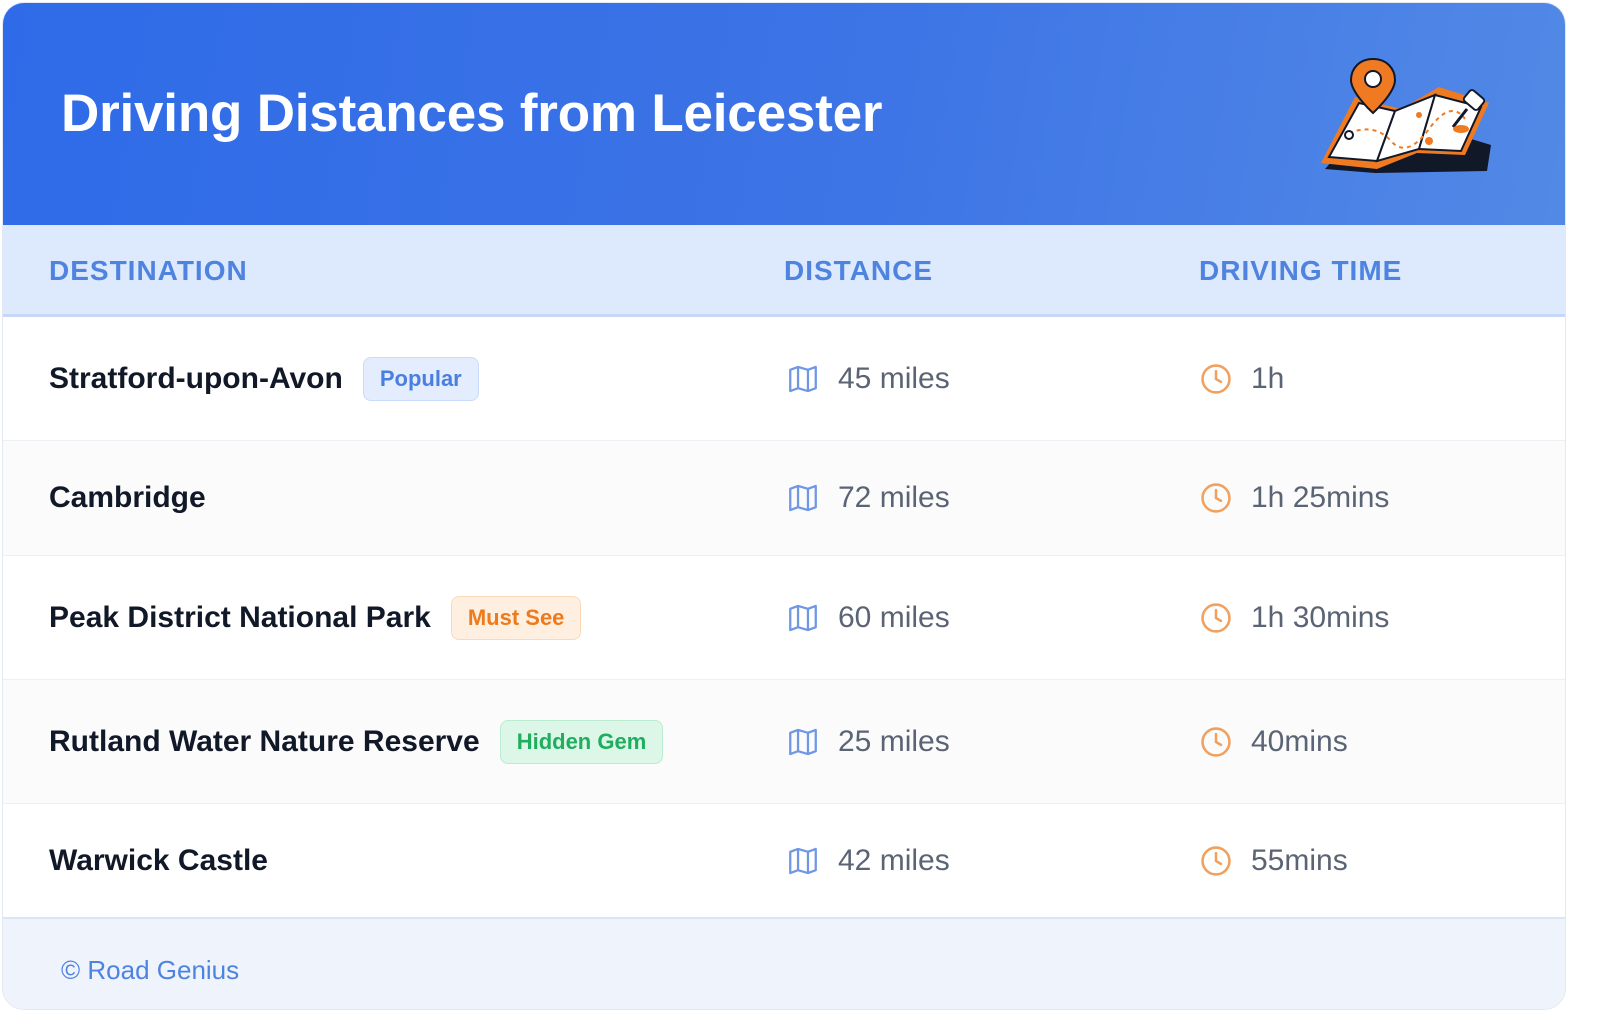 The image size is (1604, 1034). Describe the element at coordinates (196, 378) in the screenshot. I see `destination-name: Stratford-upon-Avon` at that location.